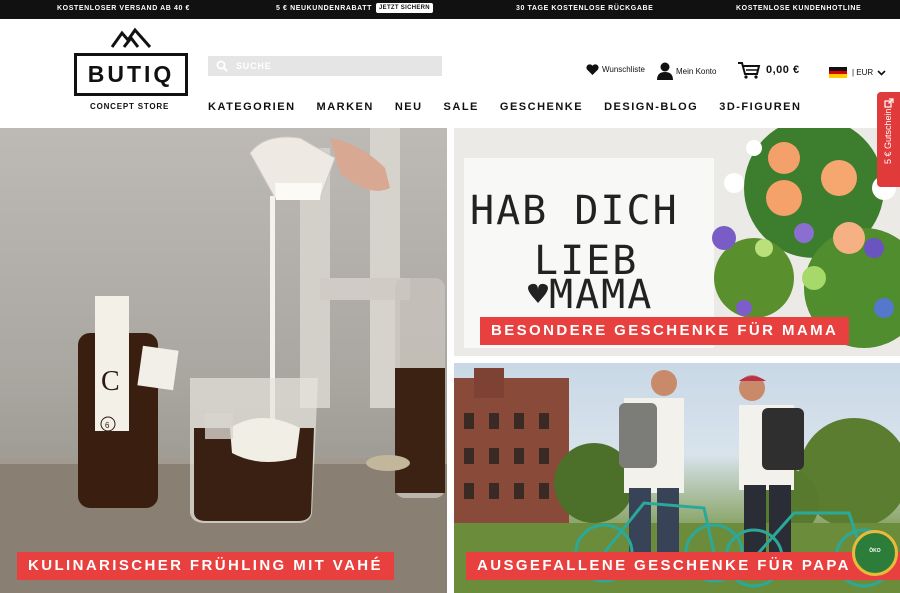 This screenshot has height=593, width=900. What do you see at coordinates (889, 103) in the screenshot?
I see `external-link-icon` at bounding box center [889, 103].